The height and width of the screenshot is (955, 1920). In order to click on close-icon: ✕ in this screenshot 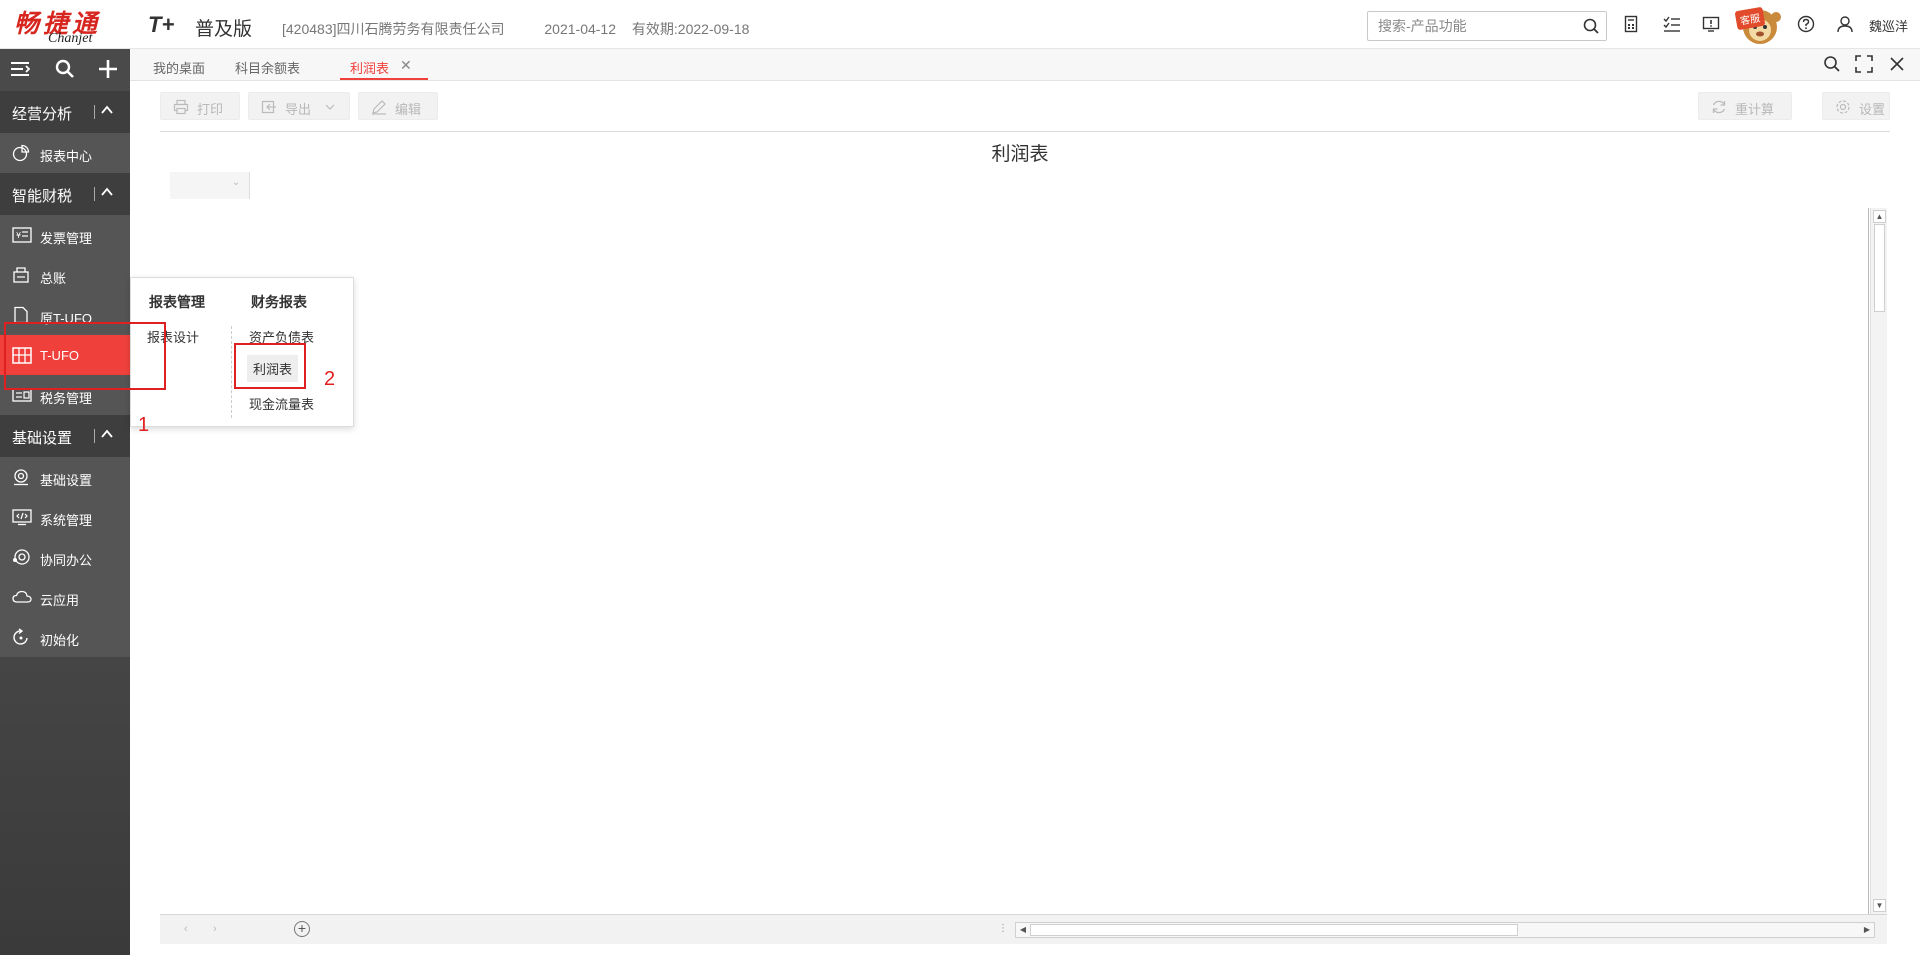, I will do `click(406, 65)`.